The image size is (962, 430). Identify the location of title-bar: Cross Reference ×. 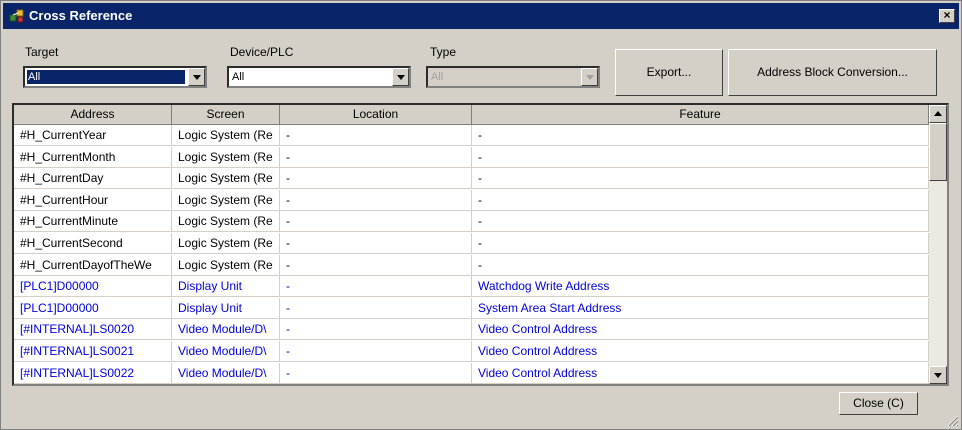
(481, 16).